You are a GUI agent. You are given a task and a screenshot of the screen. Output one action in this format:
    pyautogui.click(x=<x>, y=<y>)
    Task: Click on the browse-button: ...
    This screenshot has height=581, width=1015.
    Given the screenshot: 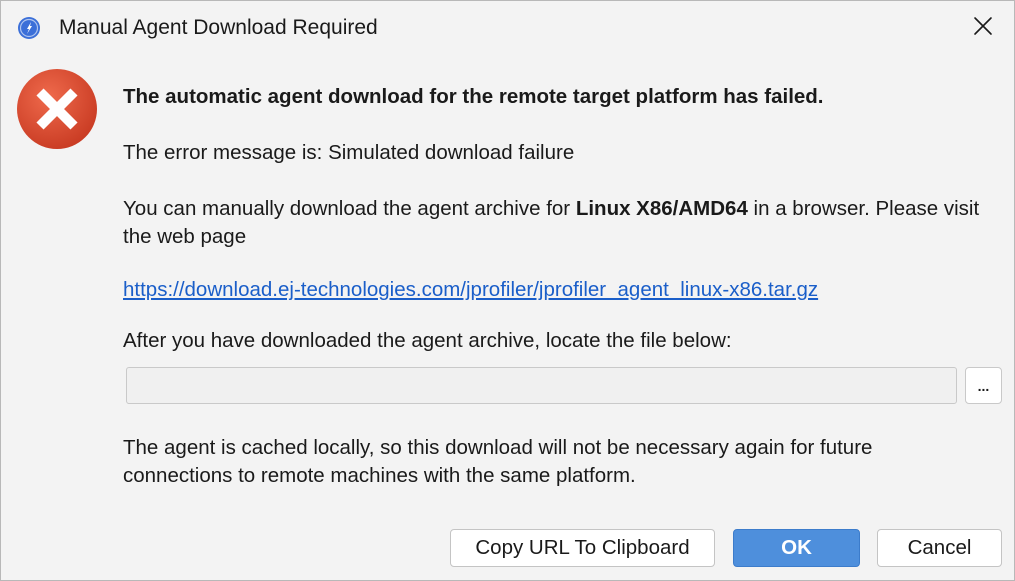 What is the action you would take?
    pyautogui.click(x=983, y=385)
    